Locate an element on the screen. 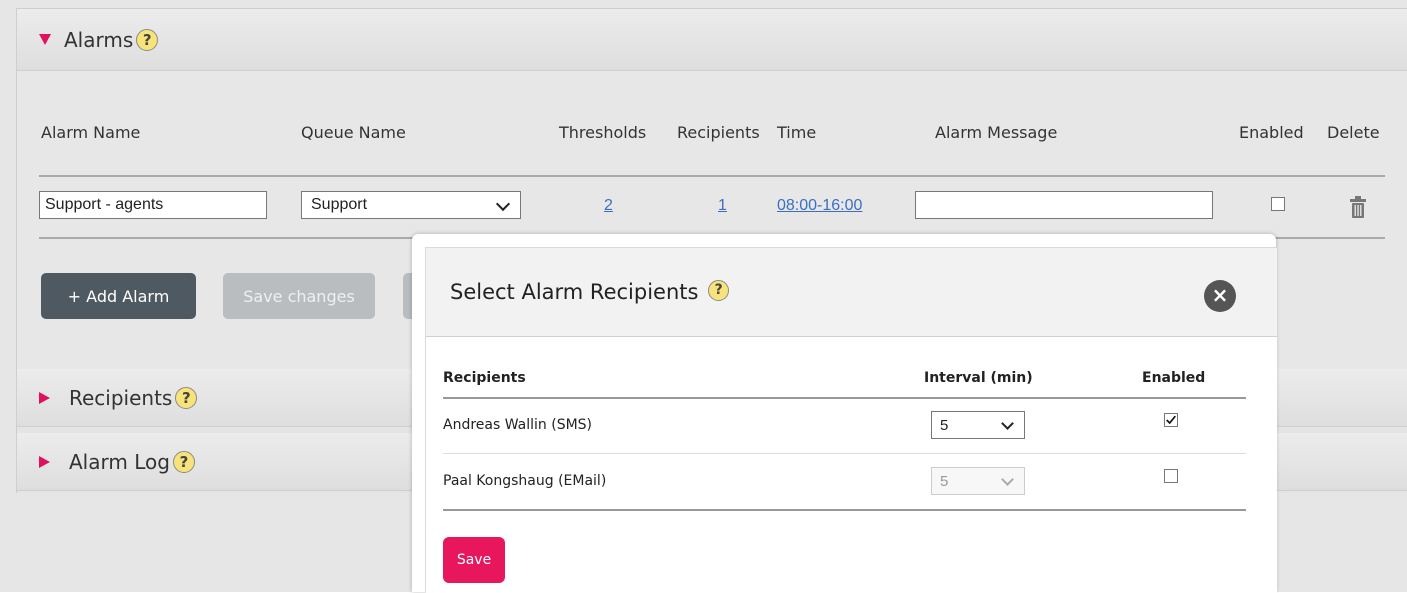 This screenshot has width=1407, height=593. col-recipients: Recipients is located at coordinates (484, 378).